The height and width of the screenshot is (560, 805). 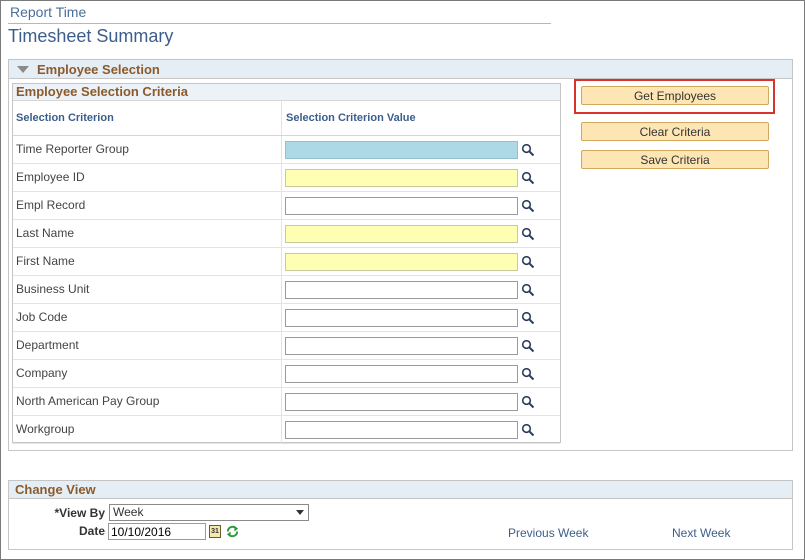 What do you see at coordinates (286, 92) in the screenshot?
I see `criteria-grid-title: Employee Selection Criteria` at bounding box center [286, 92].